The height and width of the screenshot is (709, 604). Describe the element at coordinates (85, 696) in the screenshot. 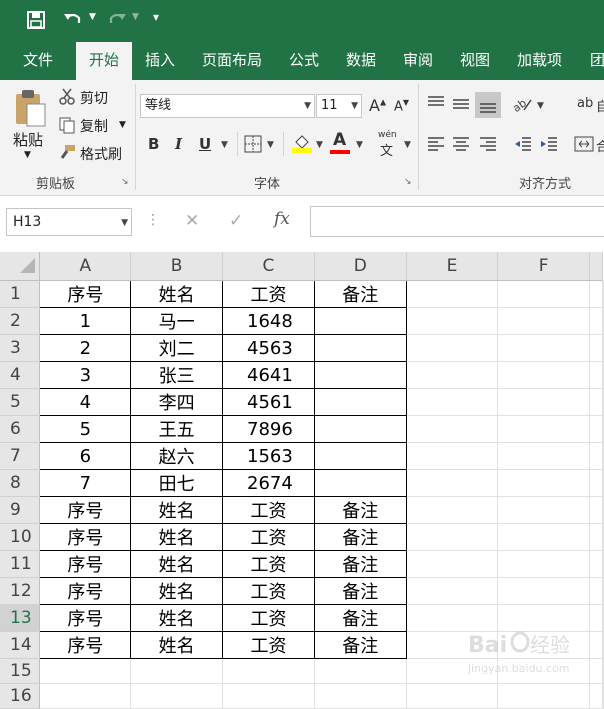

I see `cell-a16` at that location.